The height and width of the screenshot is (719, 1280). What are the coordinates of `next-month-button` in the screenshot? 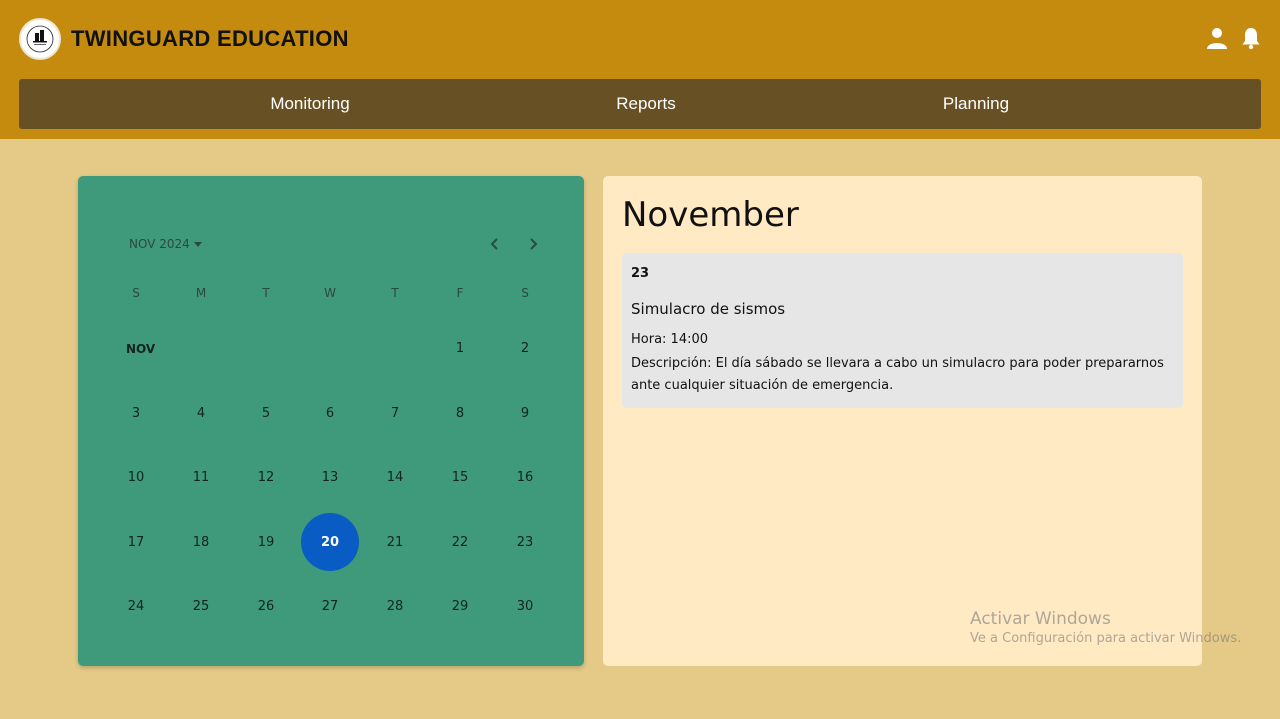 It's located at (533, 244).